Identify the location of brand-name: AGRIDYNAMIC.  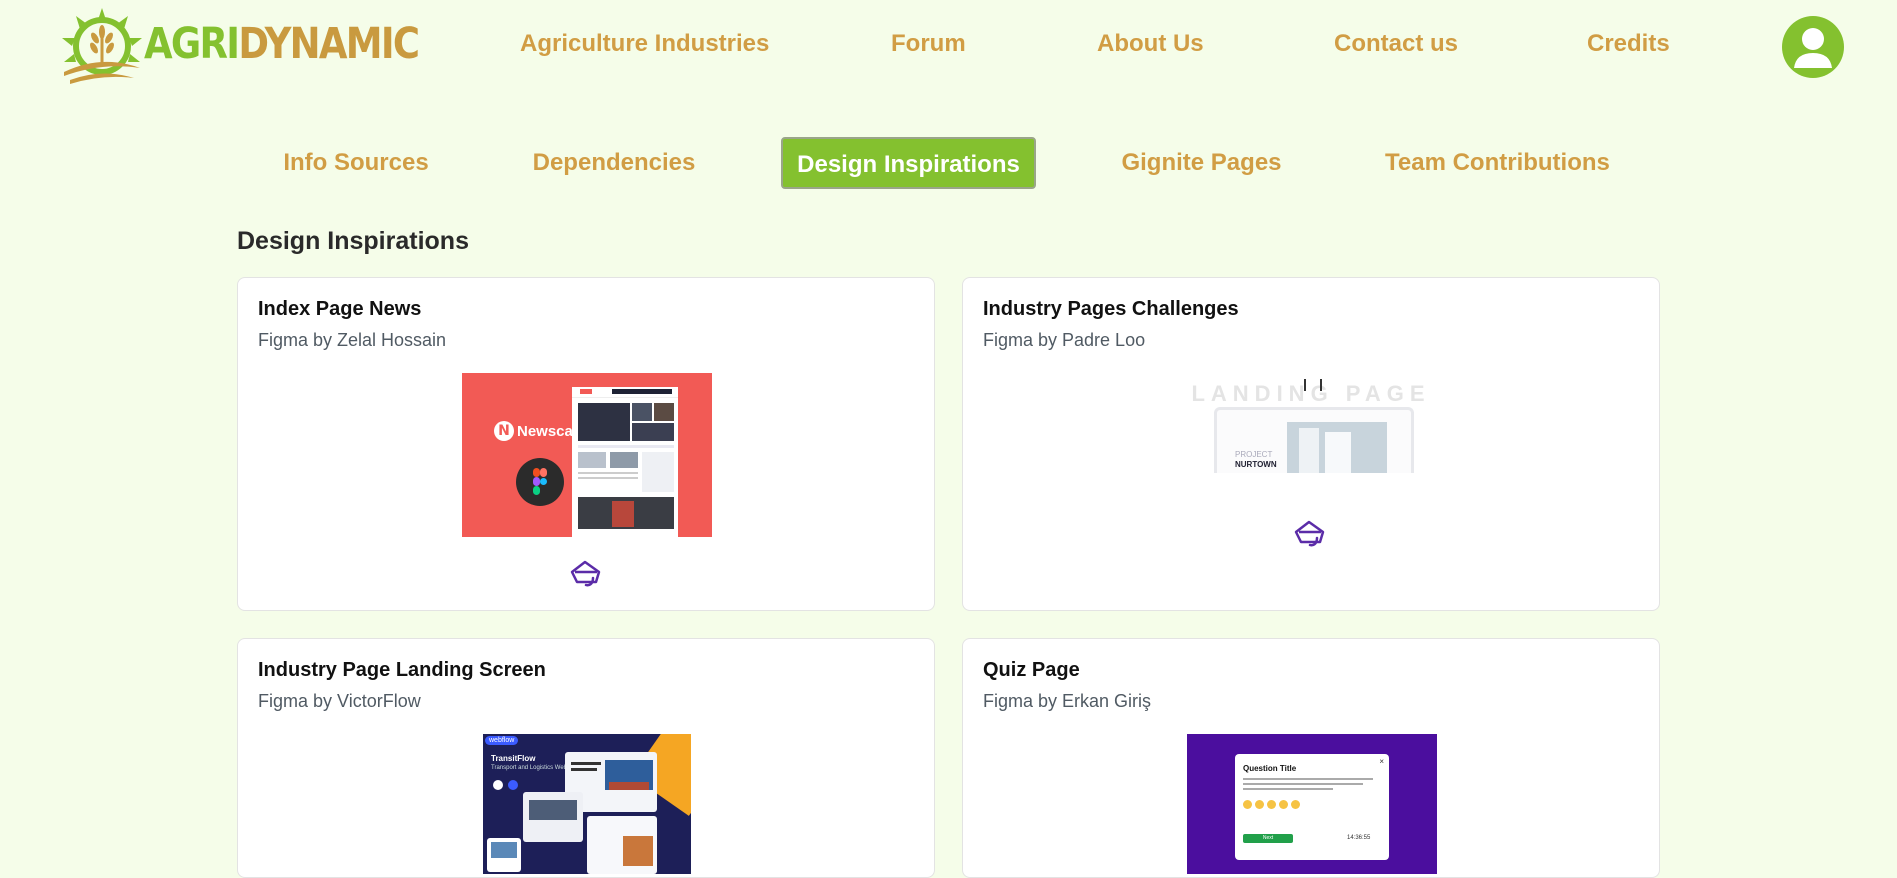
(282, 44).